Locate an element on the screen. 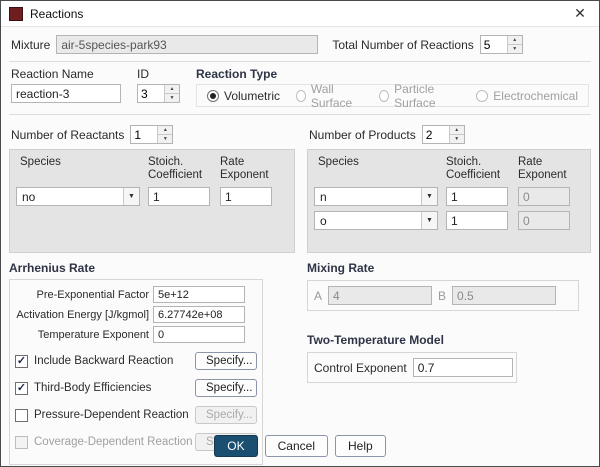 The width and height of the screenshot is (600, 467). num-reactants-stepper: ▲▼ is located at coordinates (152, 134).